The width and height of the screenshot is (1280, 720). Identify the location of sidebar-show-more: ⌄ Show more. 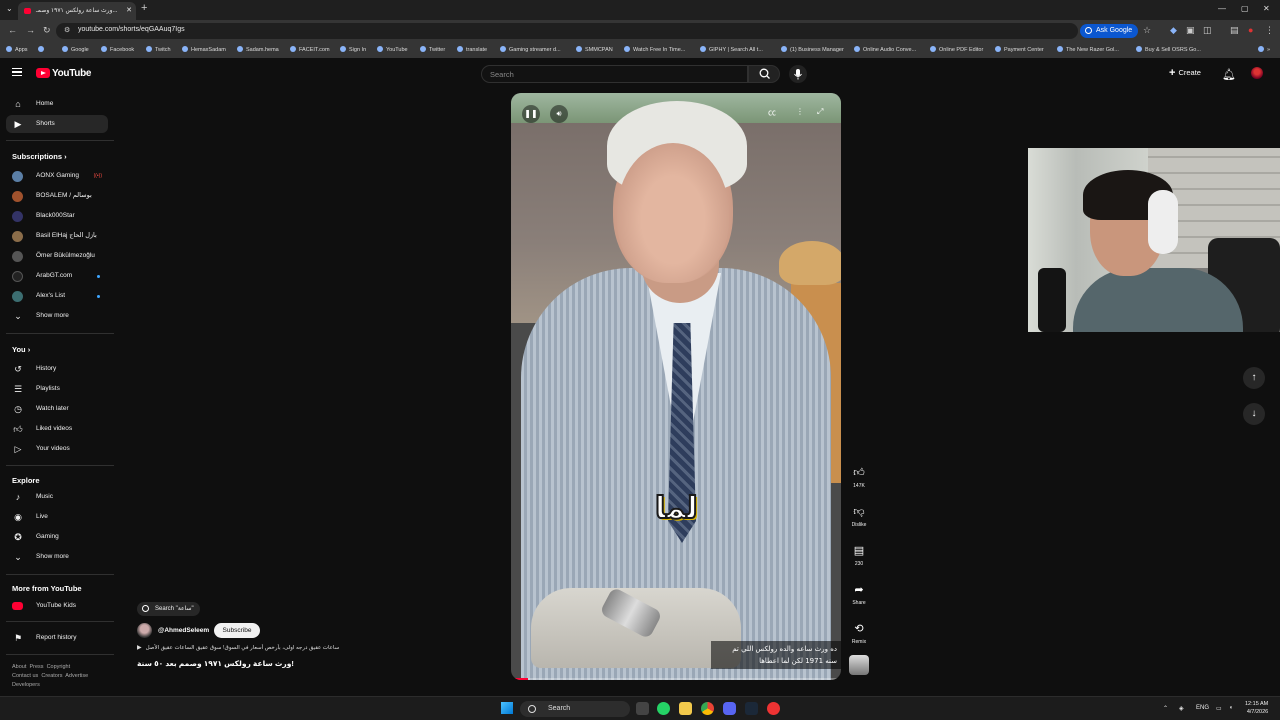
(57, 316).